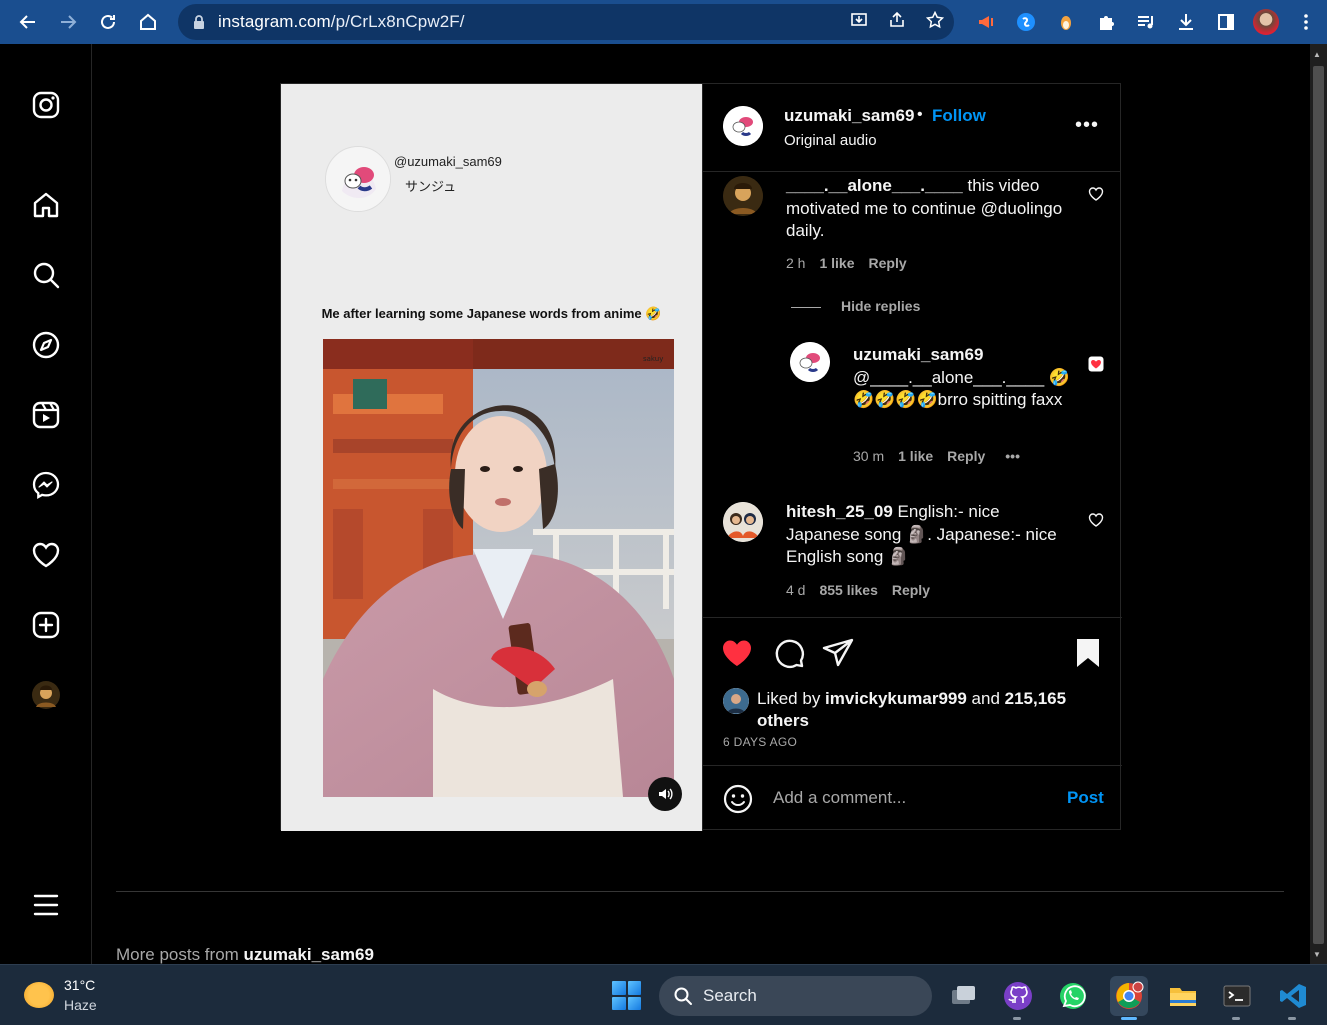 This screenshot has height=1025, width=1327. Describe the element at coordinates (743, 196) in the screenshot. I see `commenter-avatar` at that location.